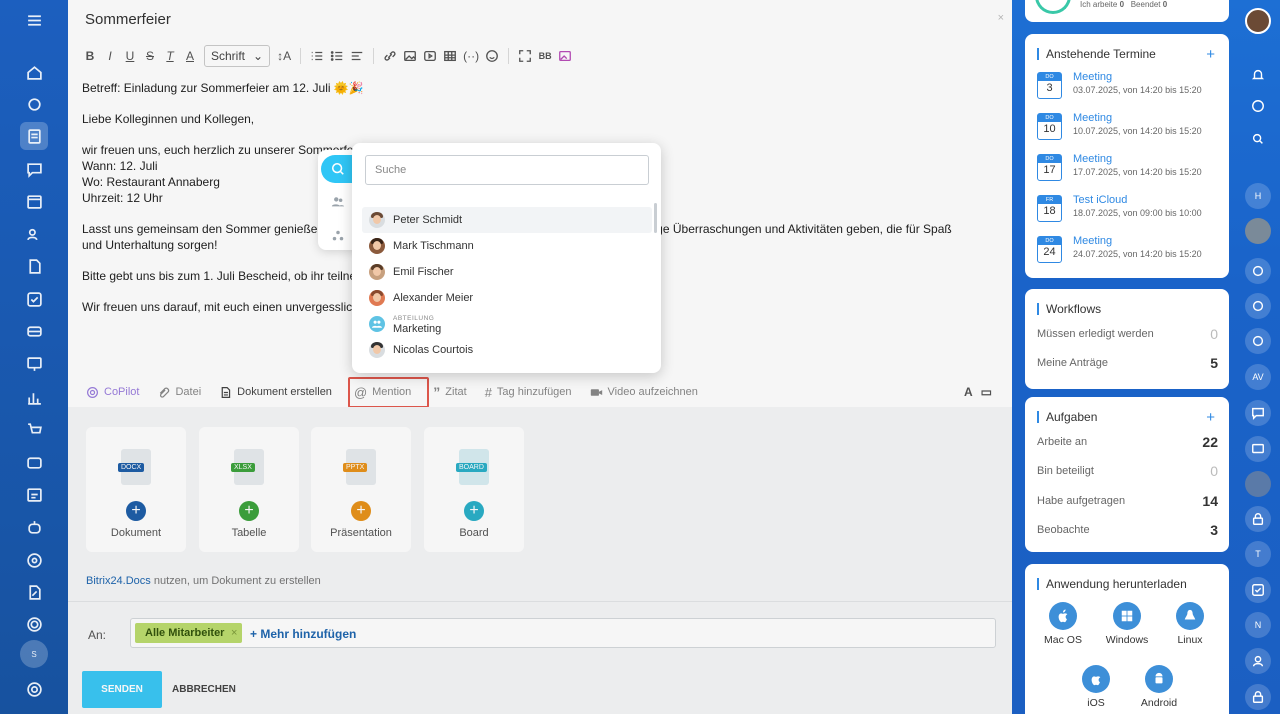 The height and width of the screenshot is (714, 1280). What do you see at coordinates (1159, 687) in the screenshot?
I see `download-android: Android` at bounding box center [1159, 687].